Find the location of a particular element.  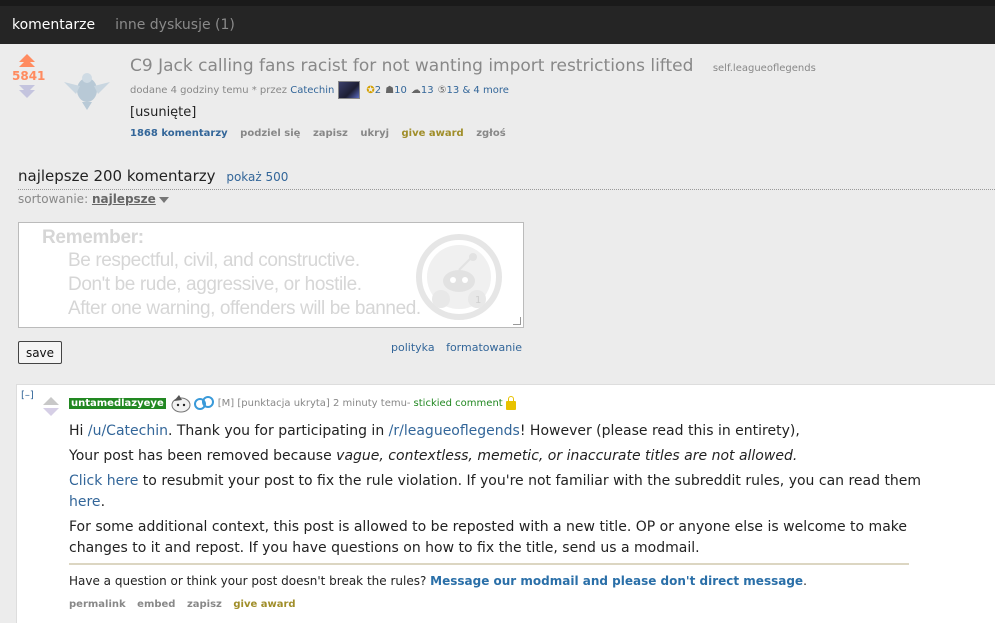

comment-divider is located at coordinates (489, 564).